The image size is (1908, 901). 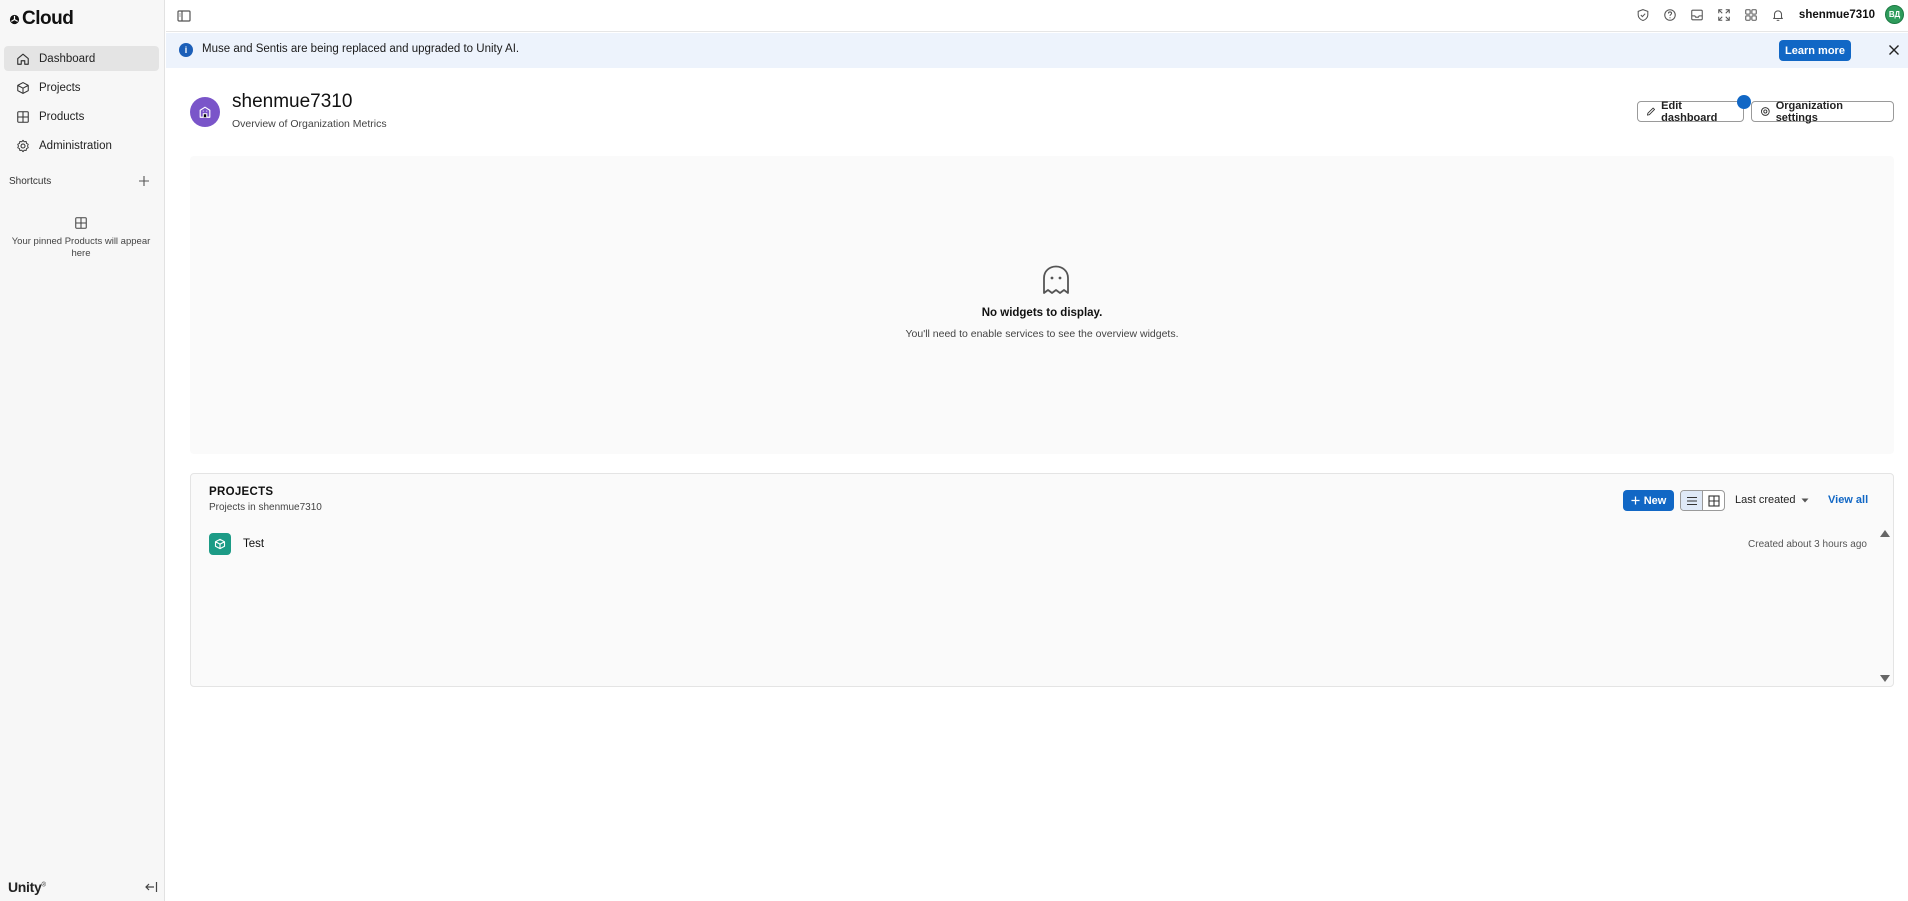 What do you see at coordinates (1751, 14) in the screenshot?
I see `apps-icon` at bounding box center [1751, 14].